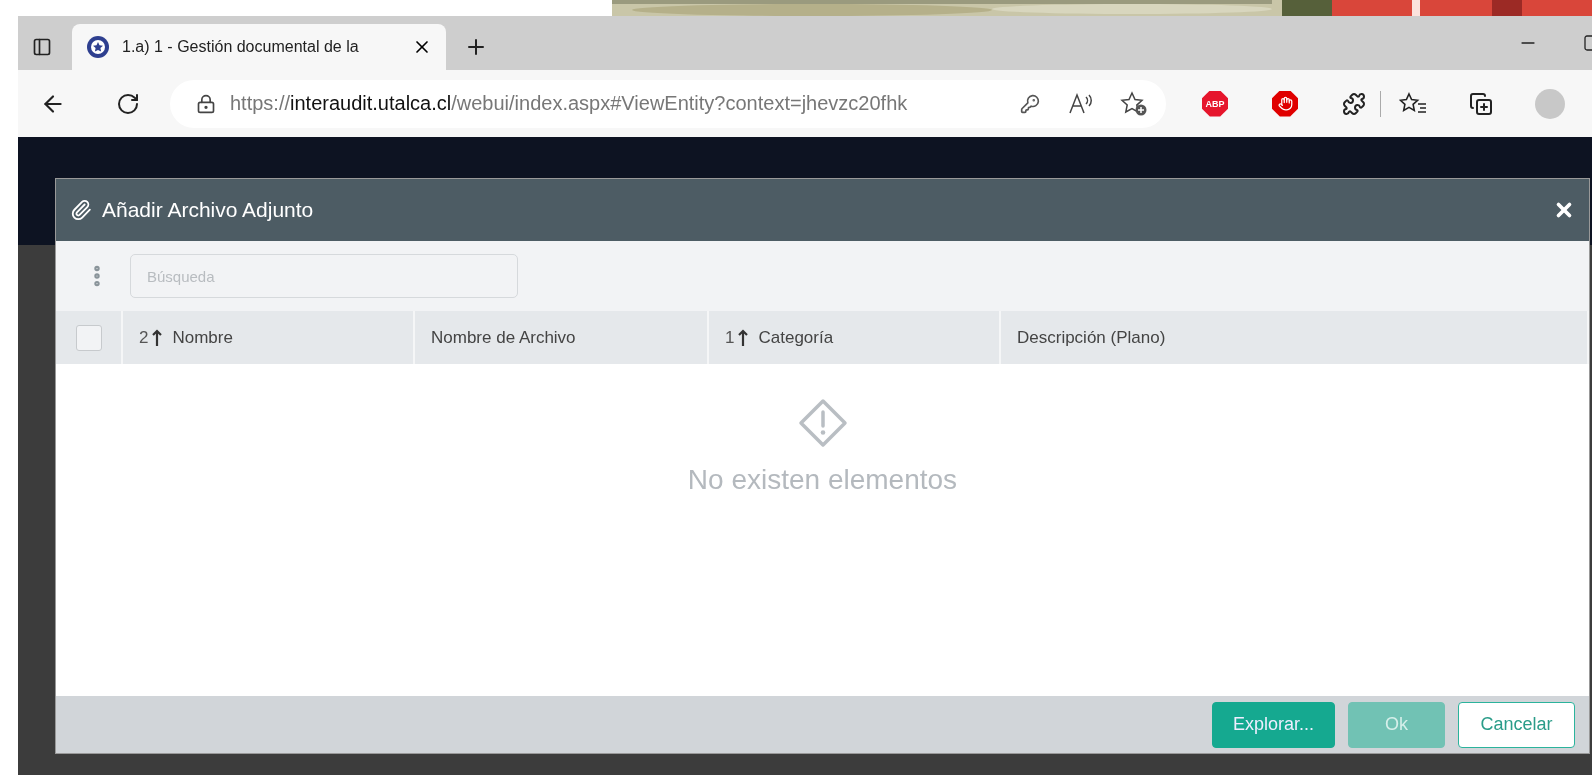 This screenshot has height=775, width=1592. I want to click on reload-icon, so click(128, 103).